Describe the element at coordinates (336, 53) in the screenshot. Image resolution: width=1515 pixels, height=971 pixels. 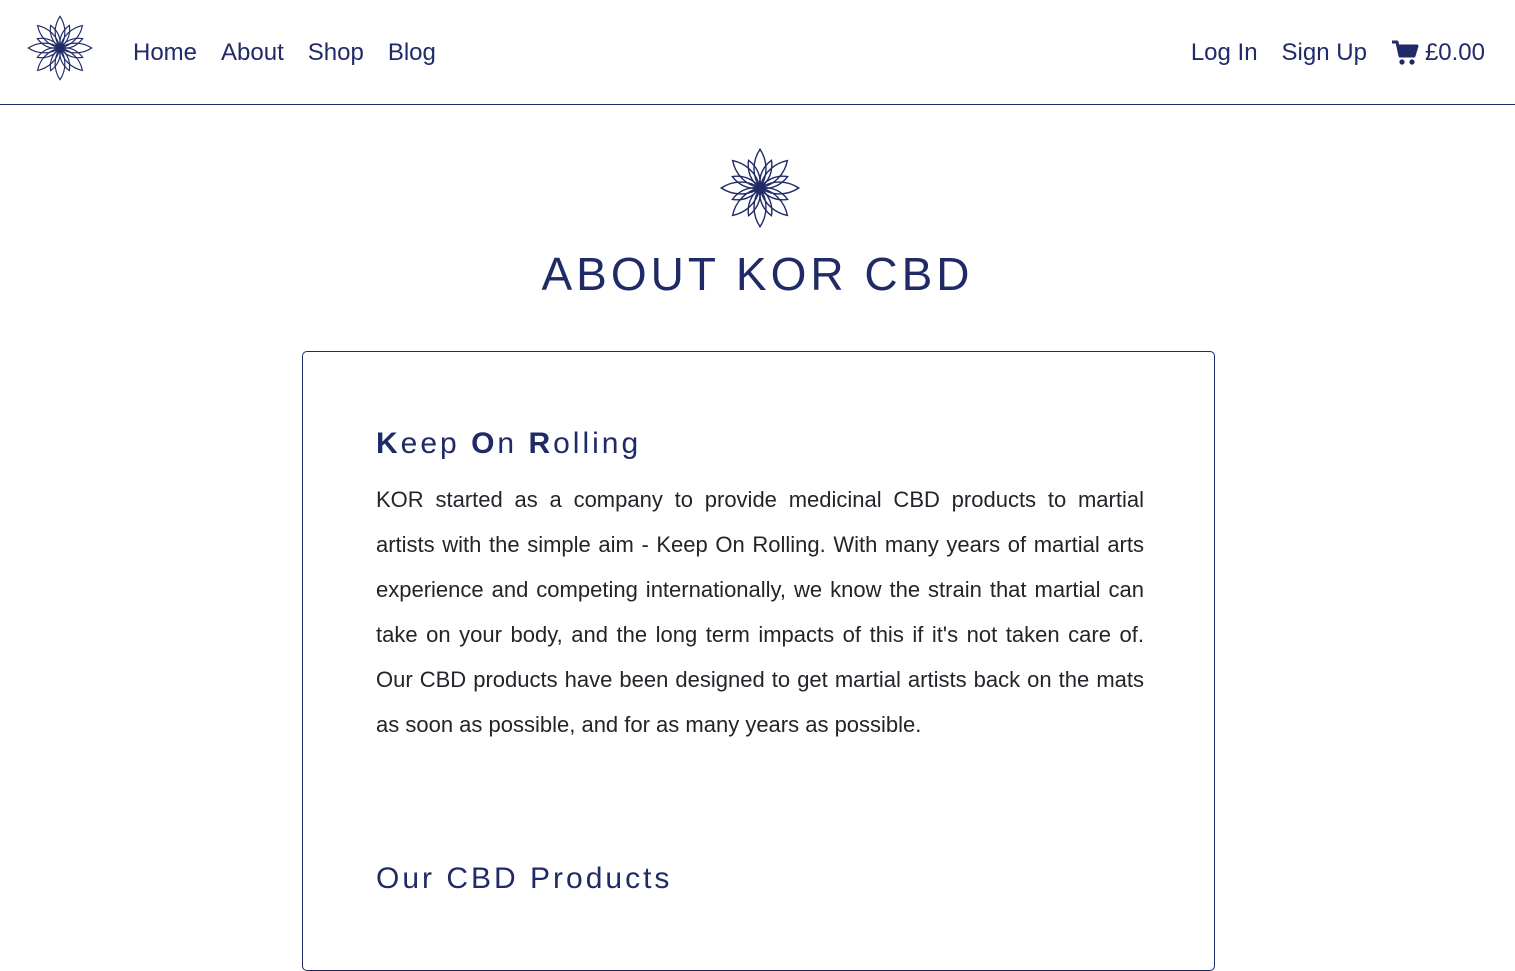
I see `nav-shop-link: Shop` at that location.